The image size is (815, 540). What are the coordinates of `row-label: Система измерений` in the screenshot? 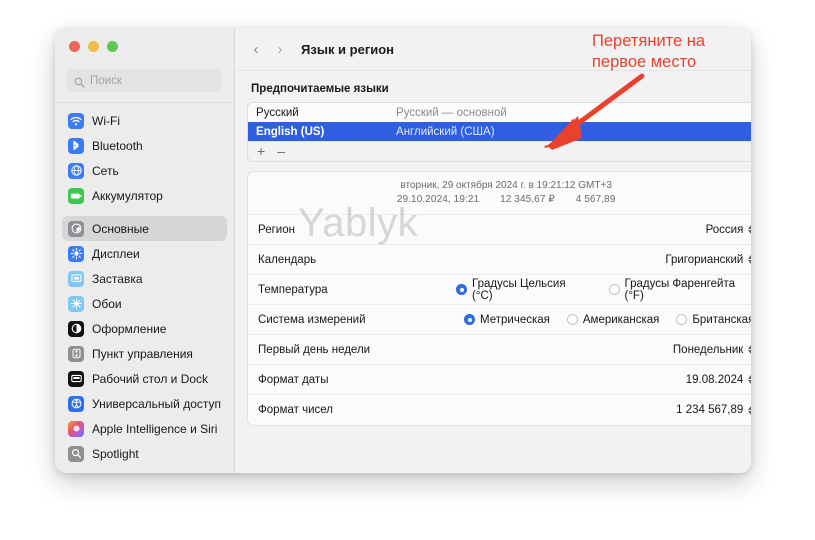 It's located at (312, 319).